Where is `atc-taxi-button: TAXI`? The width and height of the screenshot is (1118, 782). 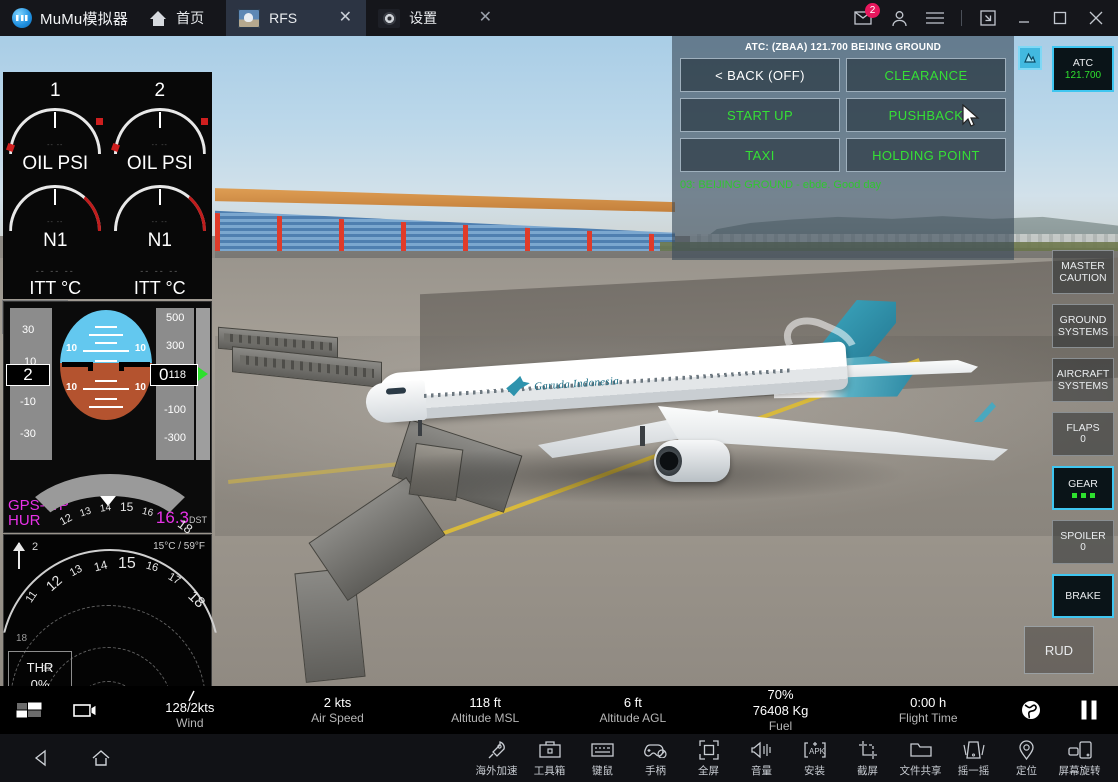
atc-taxi-button: TAXI is located at coordinates (760, 155).